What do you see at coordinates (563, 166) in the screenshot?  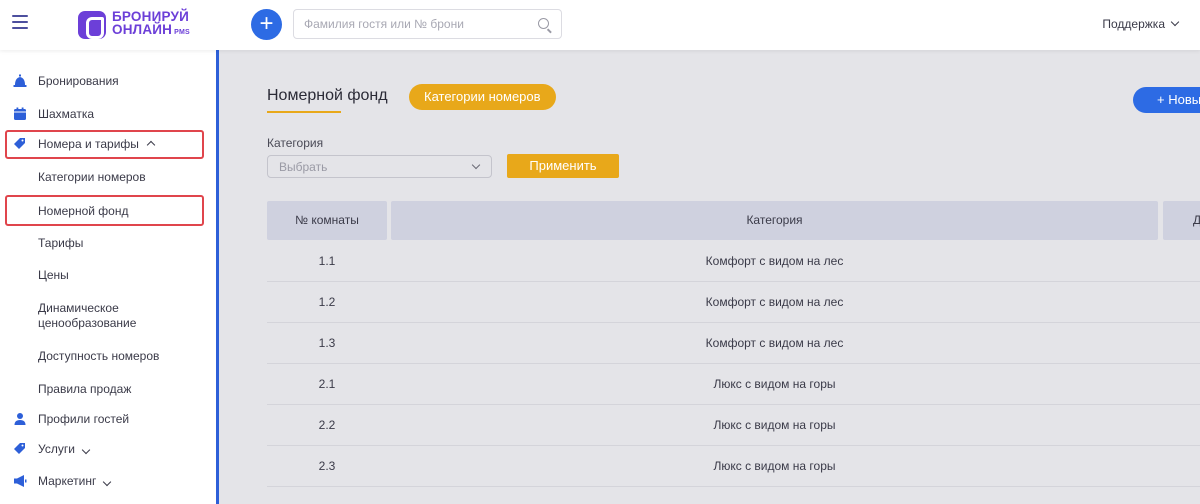 I see `apply-button: Применить` at bounding box center [563, 166].